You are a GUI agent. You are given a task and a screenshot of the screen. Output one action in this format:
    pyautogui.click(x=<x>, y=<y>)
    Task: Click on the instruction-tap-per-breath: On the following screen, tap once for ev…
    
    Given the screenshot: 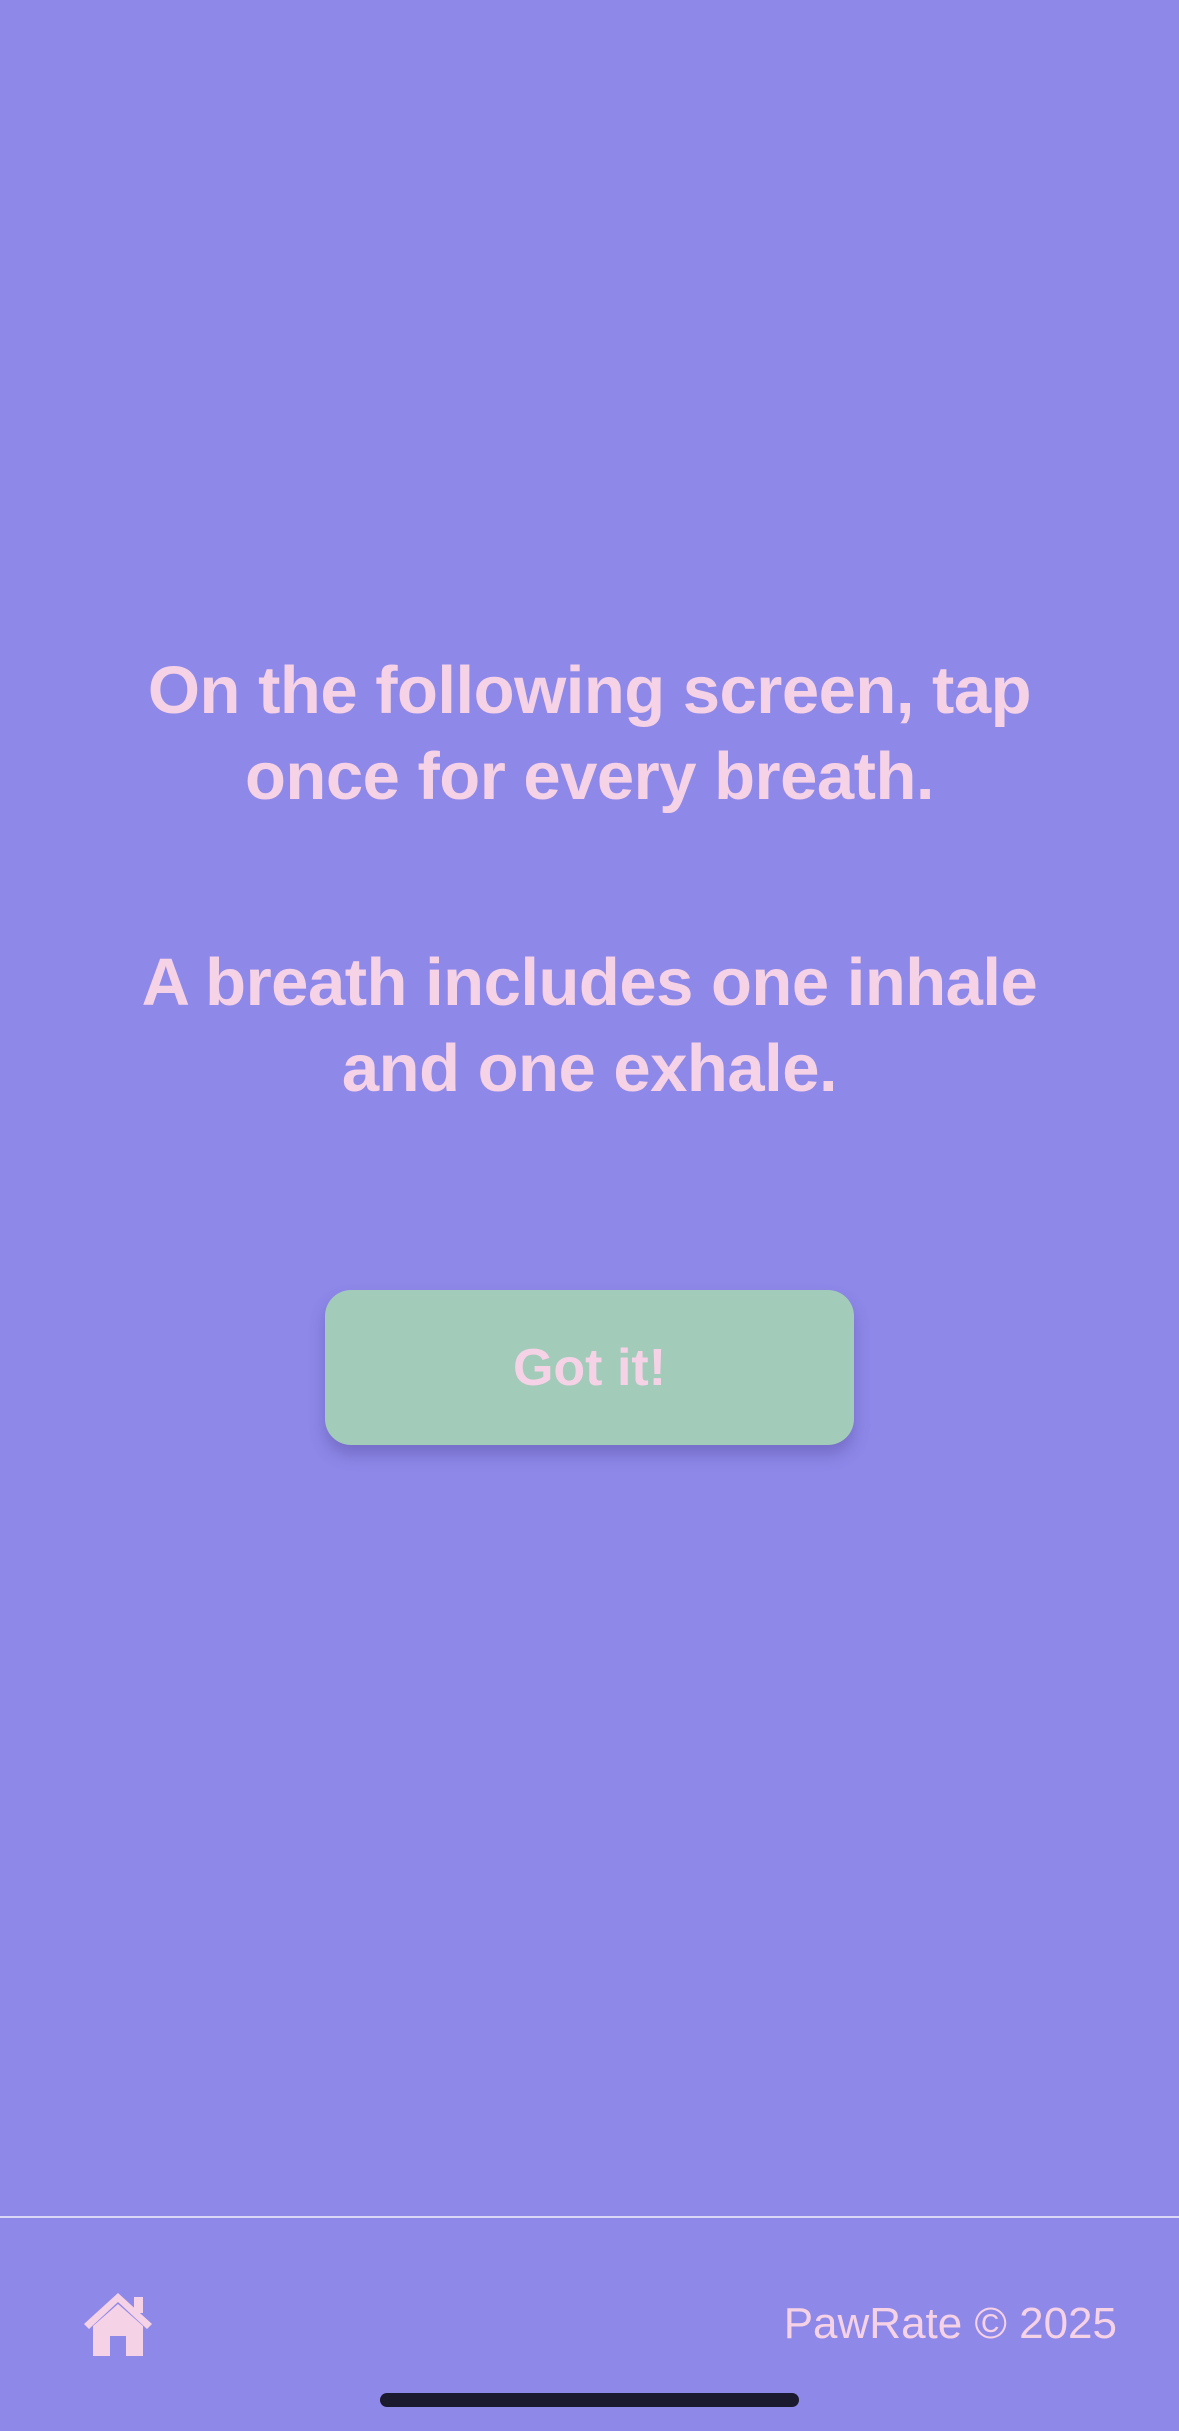 What is the action you would take?
    pyautogui.click(x=589, y=733)
    